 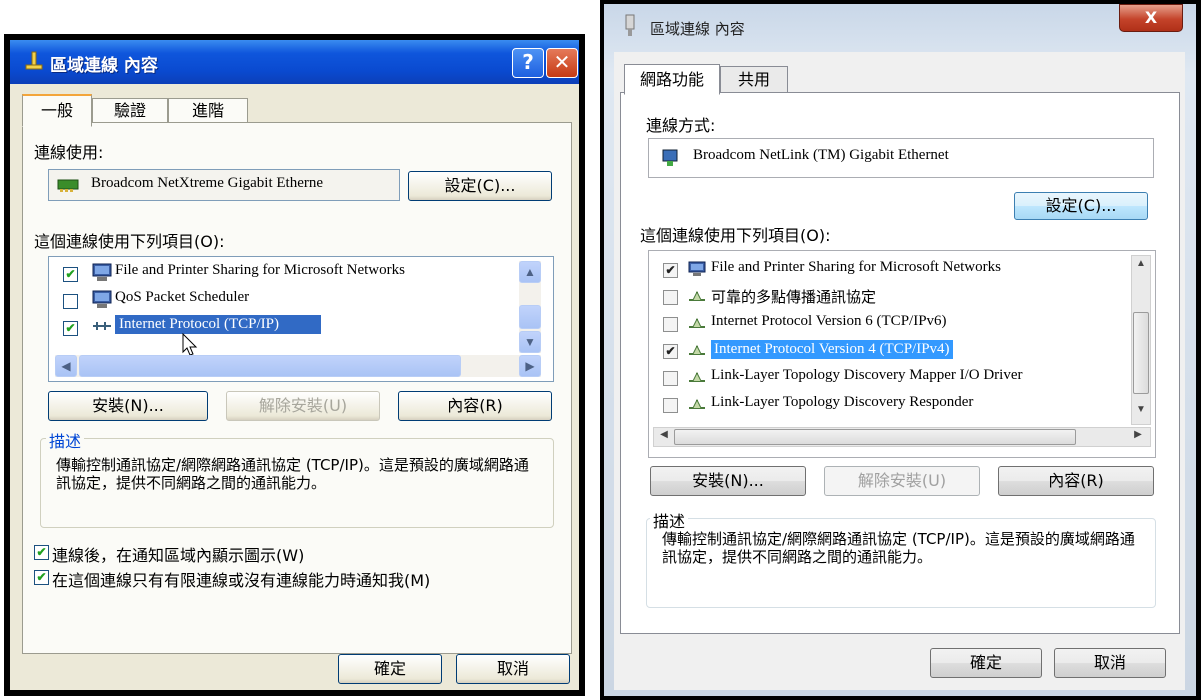 I want to click on cancel-button-label: 取消, so click(x=1109, y=662).